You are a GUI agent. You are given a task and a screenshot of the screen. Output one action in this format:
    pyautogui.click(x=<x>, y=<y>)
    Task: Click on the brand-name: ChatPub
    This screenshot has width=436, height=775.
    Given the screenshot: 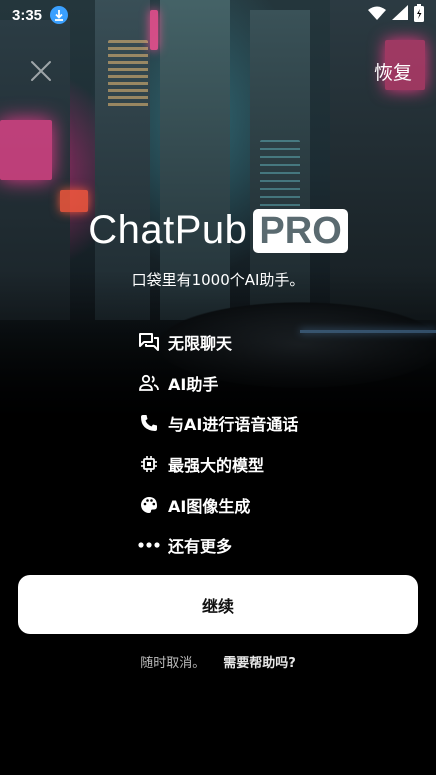 What is the action you would take?
    pyautogui.click(x=168, y=230)
    